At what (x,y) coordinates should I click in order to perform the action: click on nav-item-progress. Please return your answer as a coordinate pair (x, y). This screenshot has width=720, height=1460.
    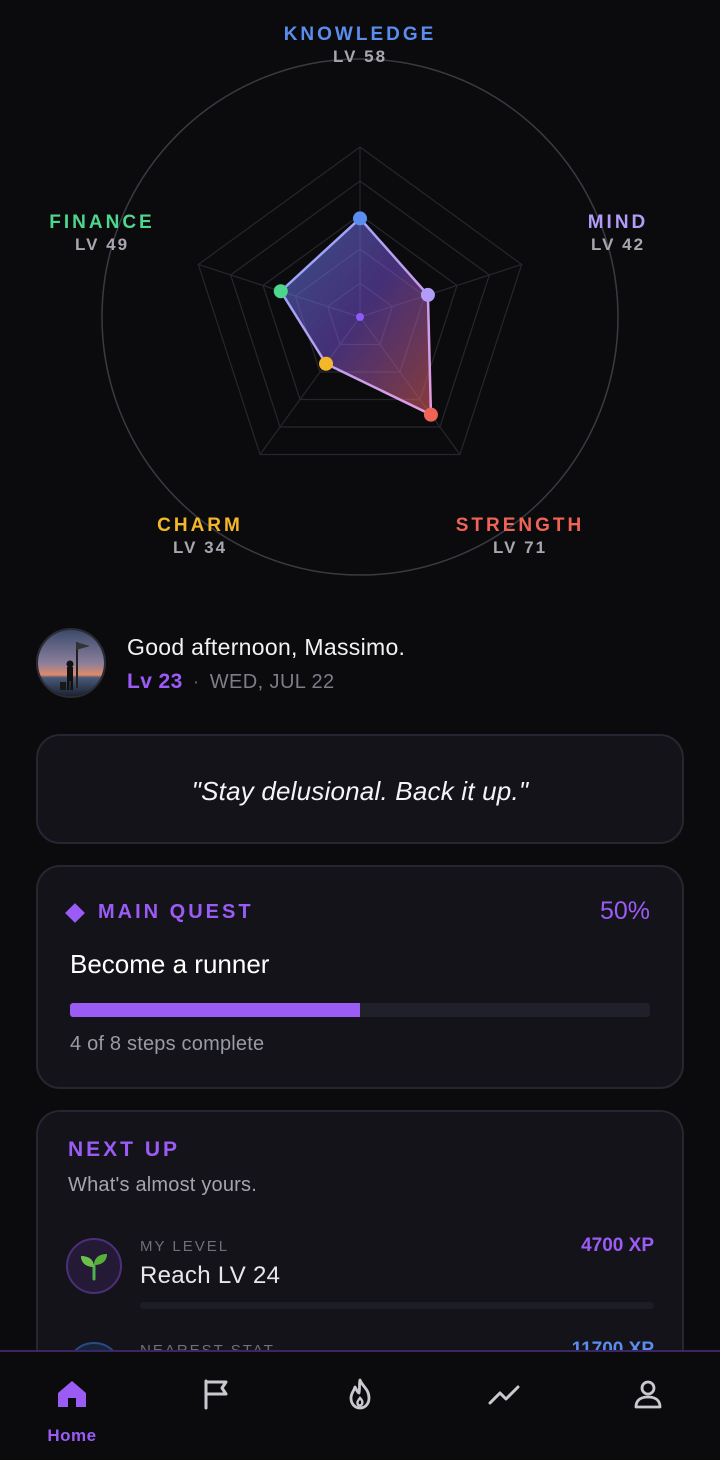
    Looking at the image, I should click on (504, 1406).